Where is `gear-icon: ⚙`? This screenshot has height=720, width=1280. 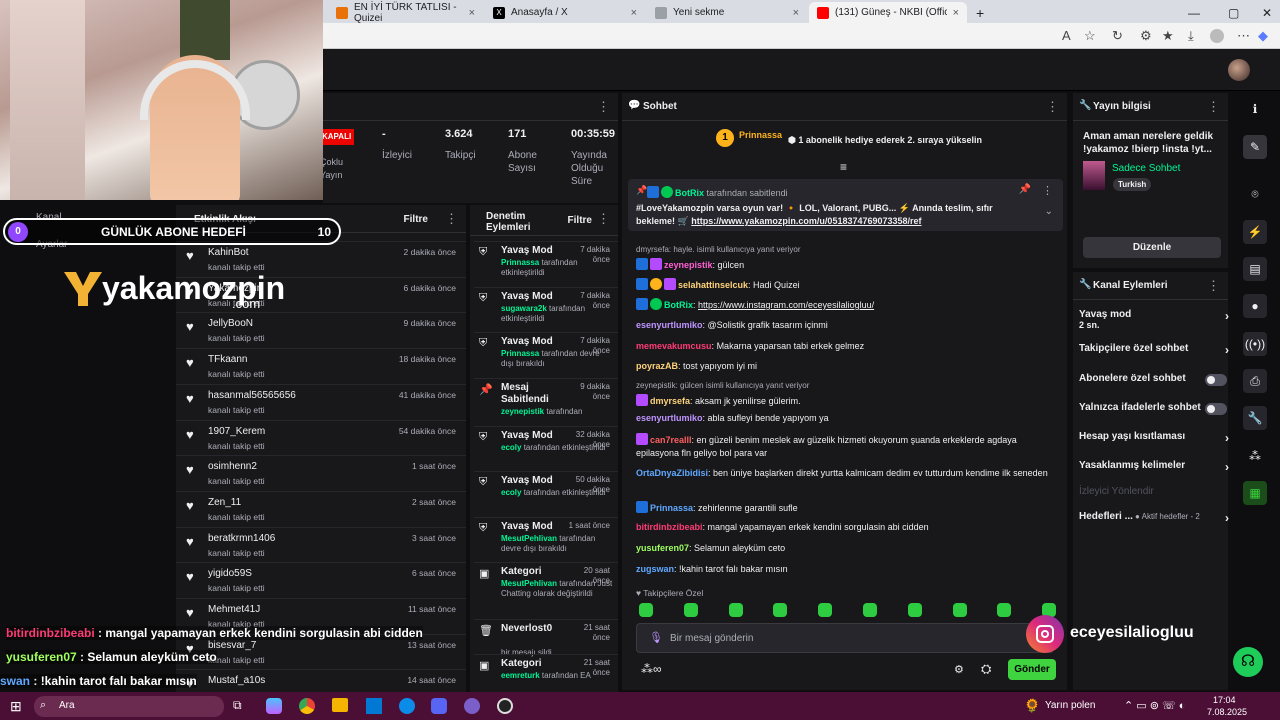
gear-icon: ⚙ is located at coordinates (959, 669).